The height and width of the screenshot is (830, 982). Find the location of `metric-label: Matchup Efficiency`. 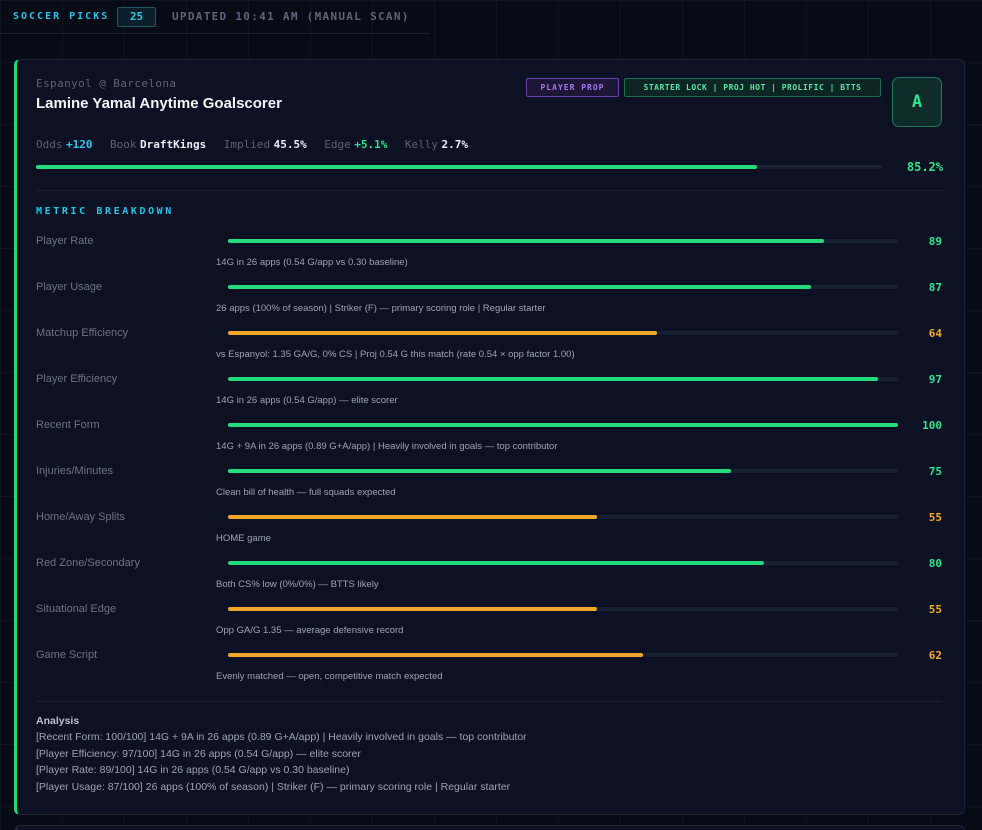

metric-label: Matchup Efficiency is located at coordinates (82, 333).